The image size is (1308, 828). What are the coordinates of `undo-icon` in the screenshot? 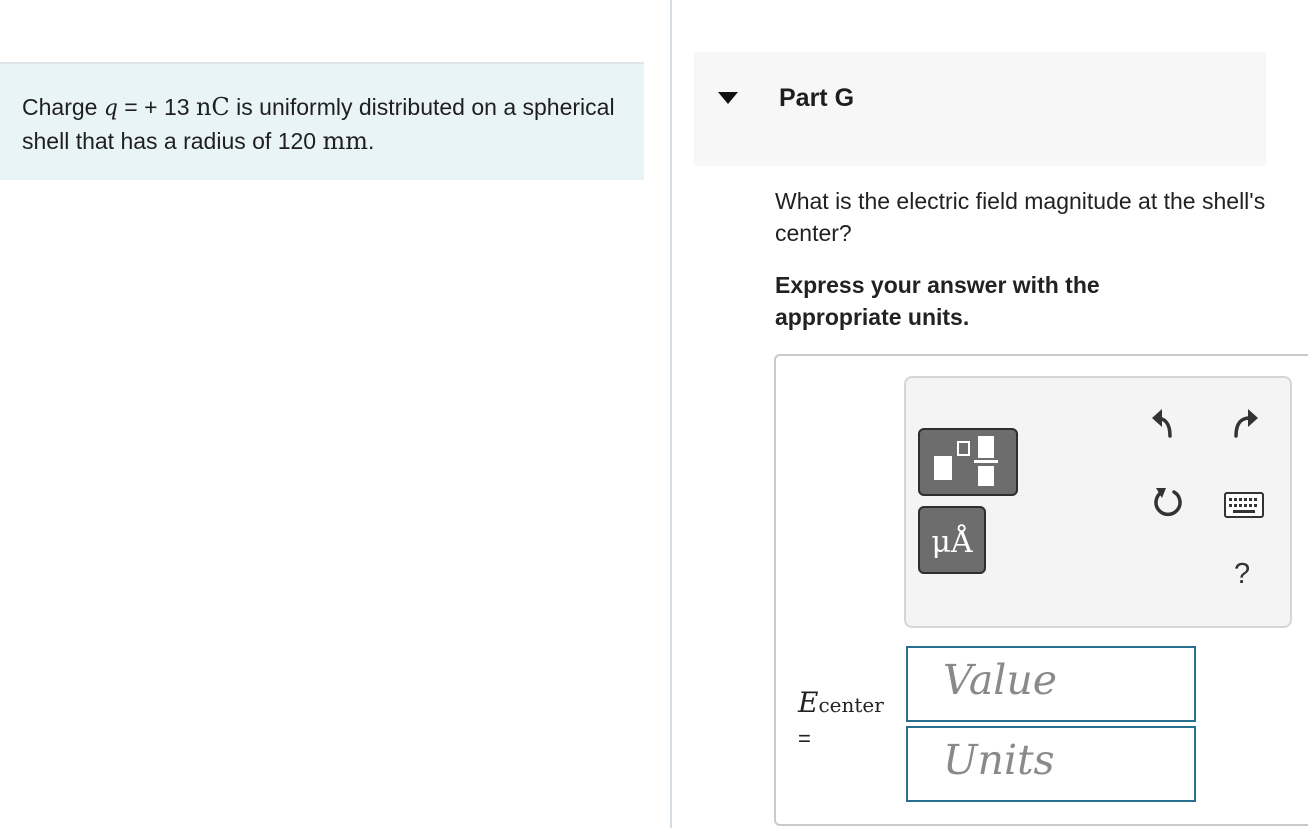 It's located at (1168, 422).